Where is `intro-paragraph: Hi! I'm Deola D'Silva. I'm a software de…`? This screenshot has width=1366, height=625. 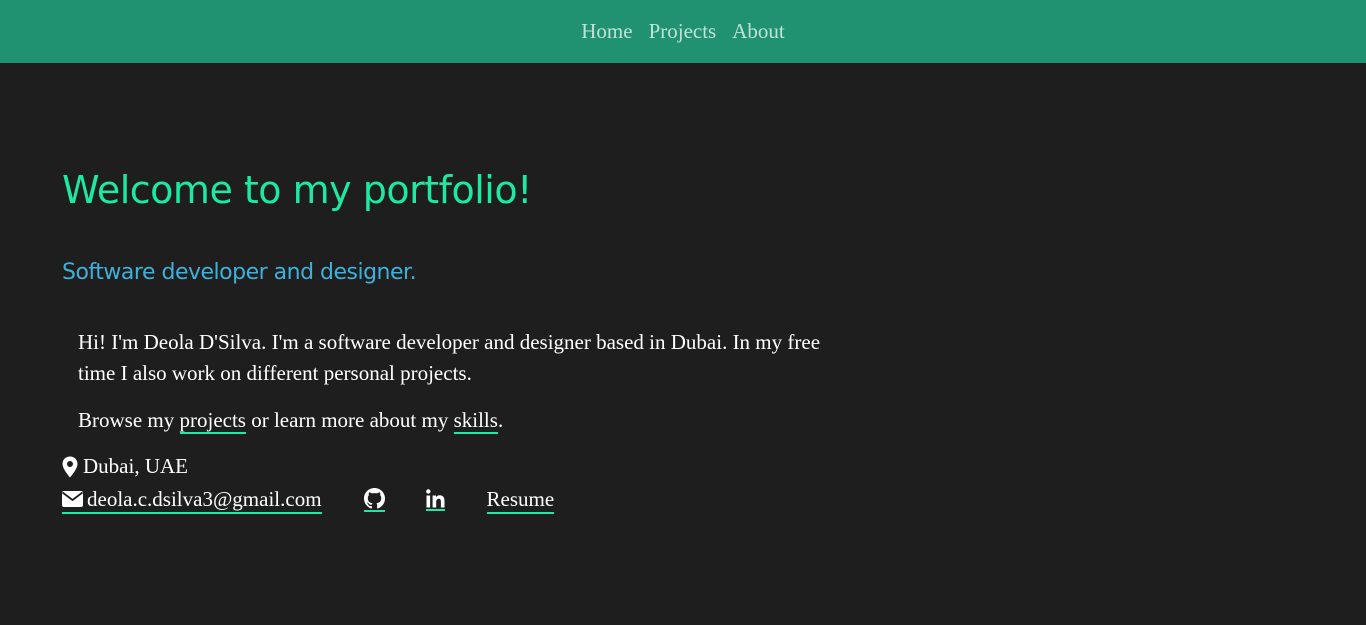
intro-paragraph: Hi! I'm Deola D'Silva. I'm a software de… is located at coordinates (449, 357).